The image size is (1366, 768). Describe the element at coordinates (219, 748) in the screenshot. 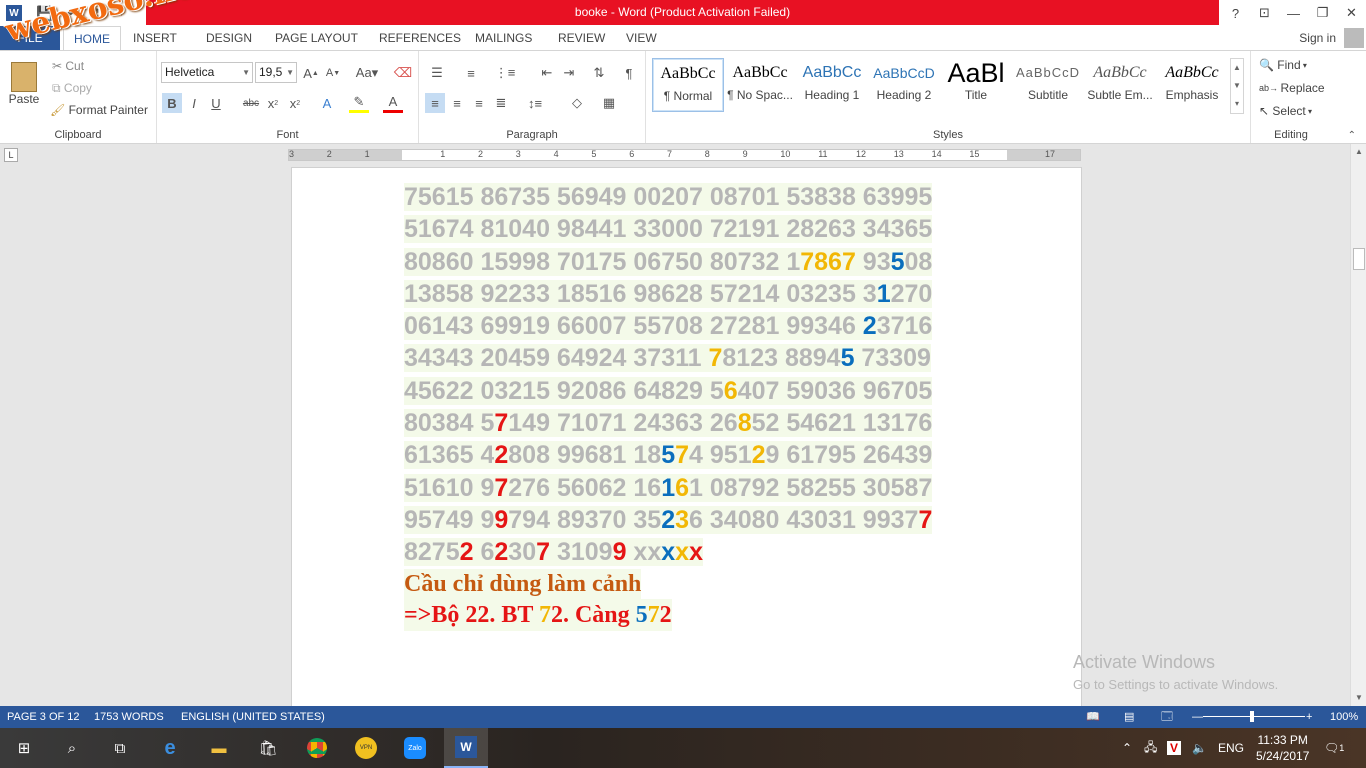

I see `file-explorer-icon: ▬` at that location.